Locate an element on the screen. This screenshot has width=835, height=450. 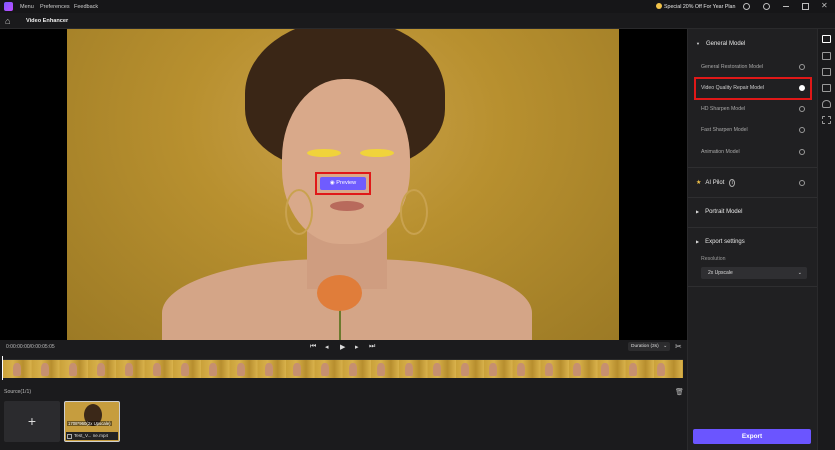
star-icon: ★ is located at coordinates (699, 183).